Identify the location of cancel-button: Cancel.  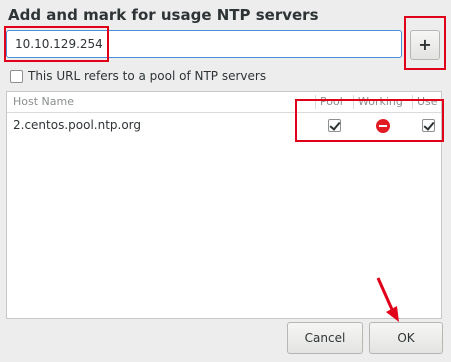
(325, 338).